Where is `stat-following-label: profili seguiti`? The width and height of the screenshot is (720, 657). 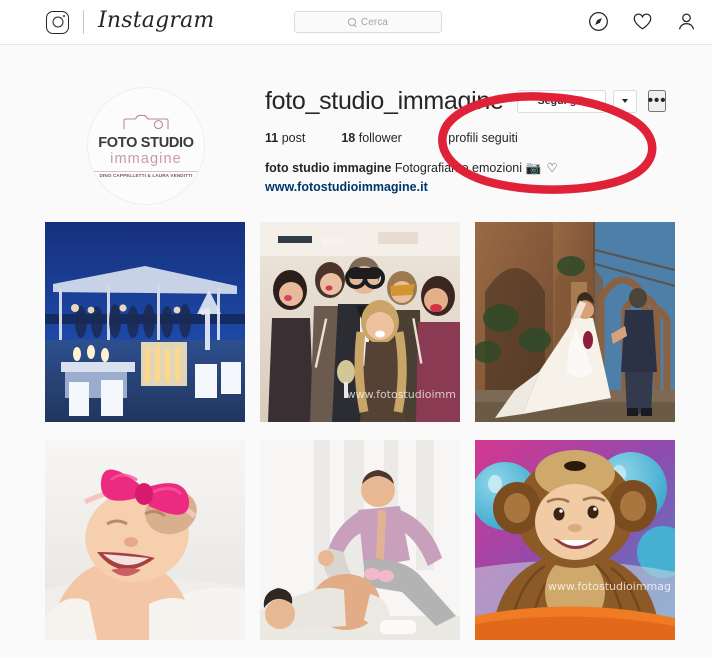 stat-following-label: profili seguiti is located at coordinates (483, 138).